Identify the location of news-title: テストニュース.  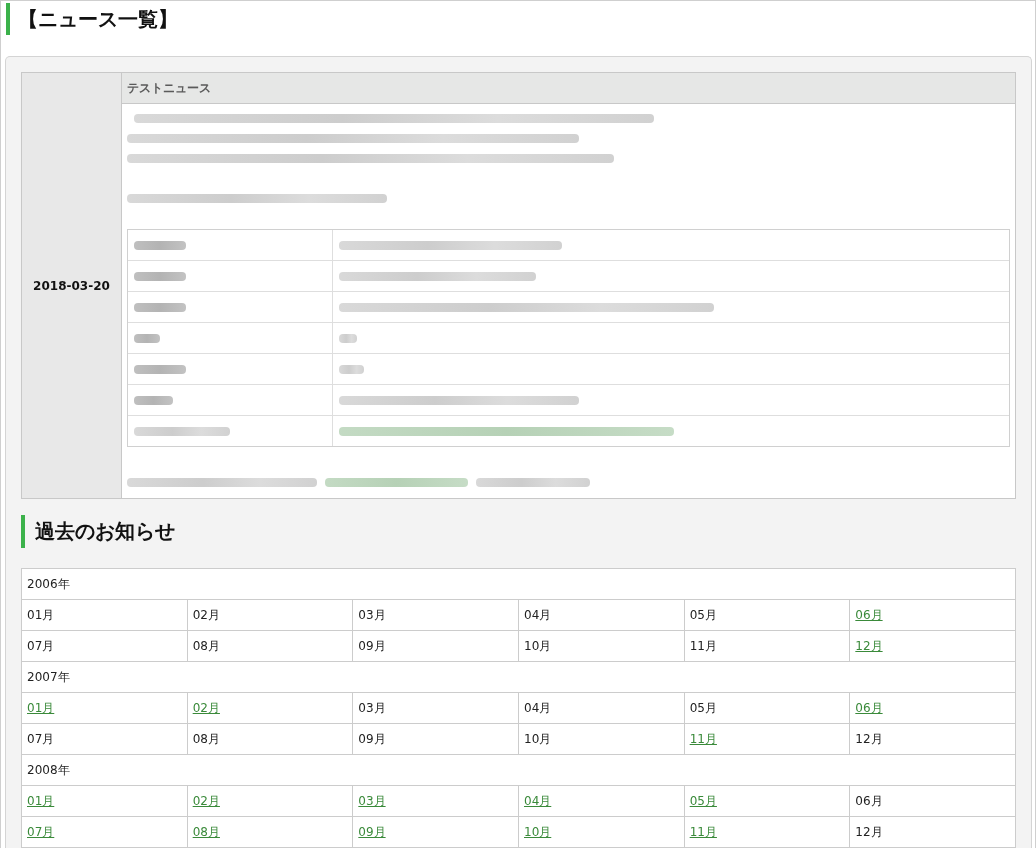
(568, 88).